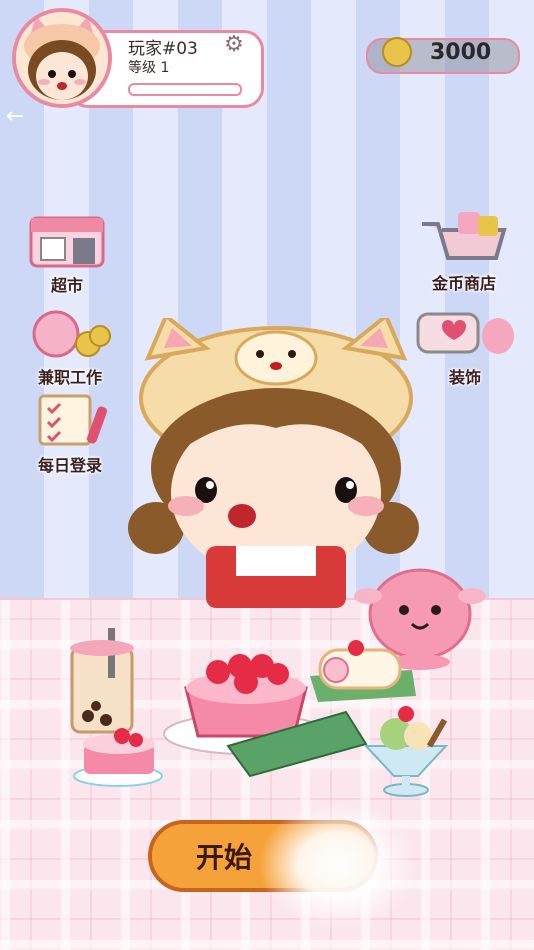 This screenshot has height=950, width=534. Describe the element at coordinates (15, 116) in the screenshot. I see `back-arrow-icon: ←` at that location.